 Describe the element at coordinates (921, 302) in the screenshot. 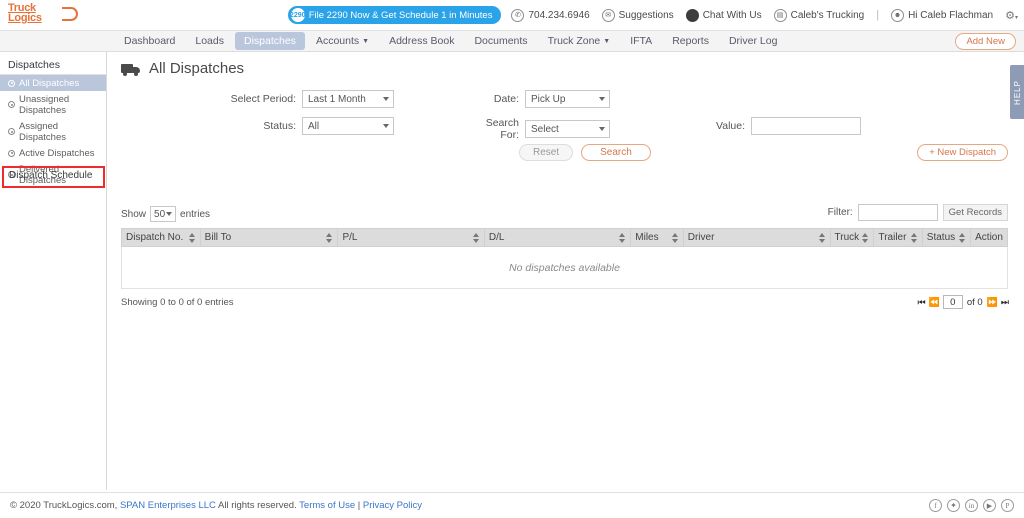

I see `first-page-button: ⏮` at that location.